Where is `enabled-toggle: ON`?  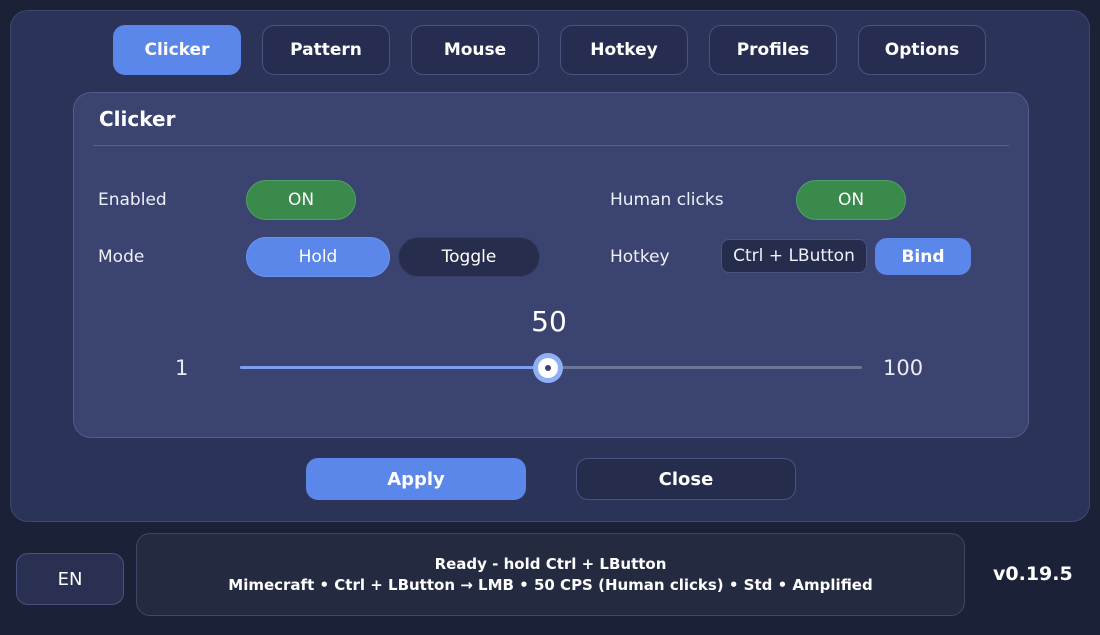 enabled-toggle: ON is located at coordinates (301, 200).